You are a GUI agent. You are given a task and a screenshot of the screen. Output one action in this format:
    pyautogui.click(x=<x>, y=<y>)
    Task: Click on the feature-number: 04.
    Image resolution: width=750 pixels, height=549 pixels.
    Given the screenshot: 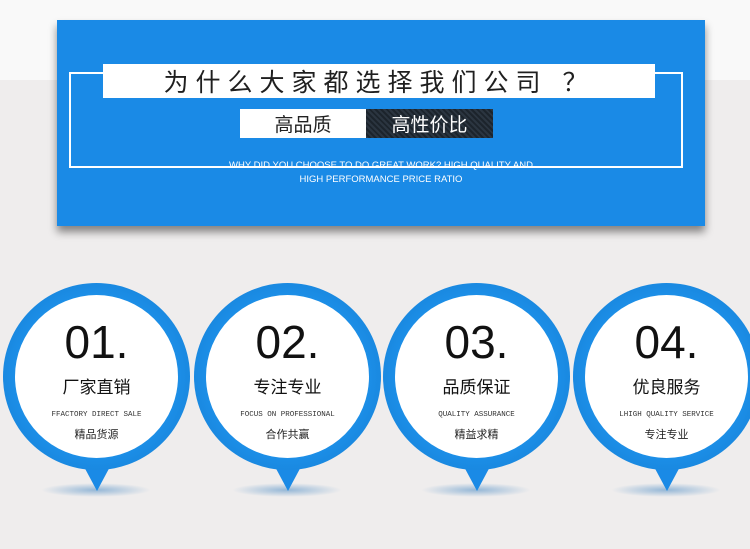 What is the action you would take?
    pyautogui.click(x=666, y=342)
    